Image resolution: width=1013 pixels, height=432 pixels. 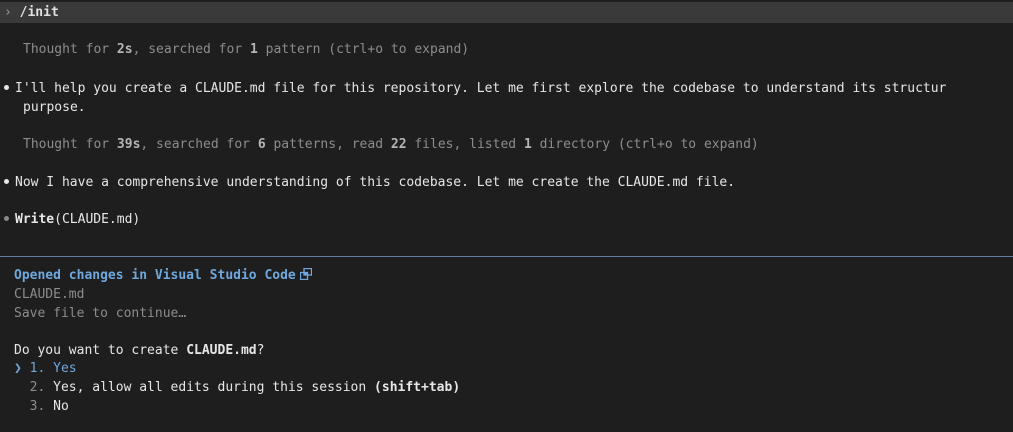 What do you see at coordinates (37, 387) in the screenshot?
I see `option-number: 2.` at bounding box center [37, 387].